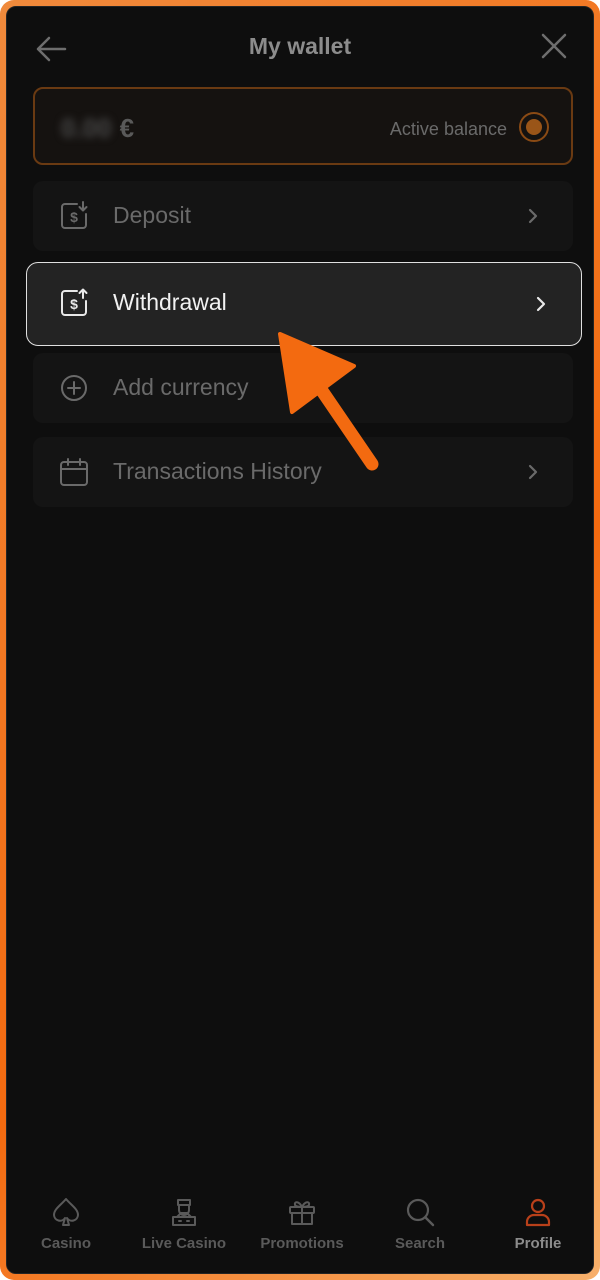 The image size is (600, 1280). I want to click on dealer-icon, so click(184, 1212).